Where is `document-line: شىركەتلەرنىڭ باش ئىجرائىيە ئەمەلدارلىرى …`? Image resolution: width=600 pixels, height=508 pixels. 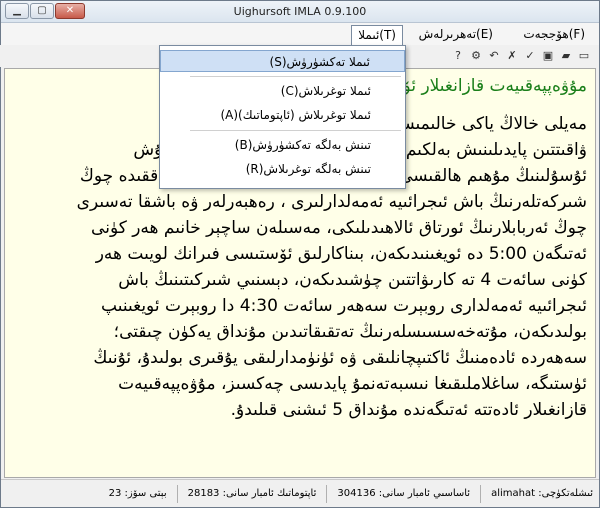
document-line: شىركەتلەرنىڭ باش ئىجرائىيە ئەمەلدارلىرى … is located at coordinates (331, 202).